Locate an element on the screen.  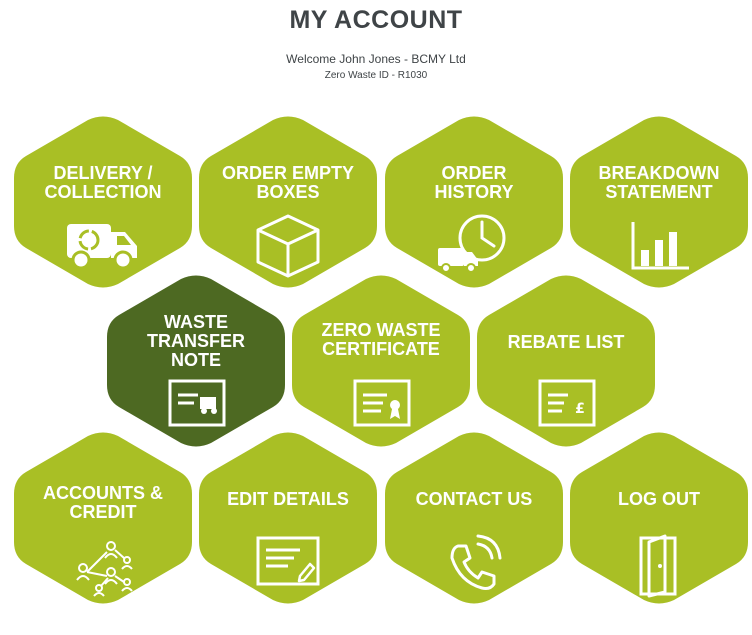
welcome-message: Welcome John Jones - BCMY Ltd is located at coordinates (376, 59).